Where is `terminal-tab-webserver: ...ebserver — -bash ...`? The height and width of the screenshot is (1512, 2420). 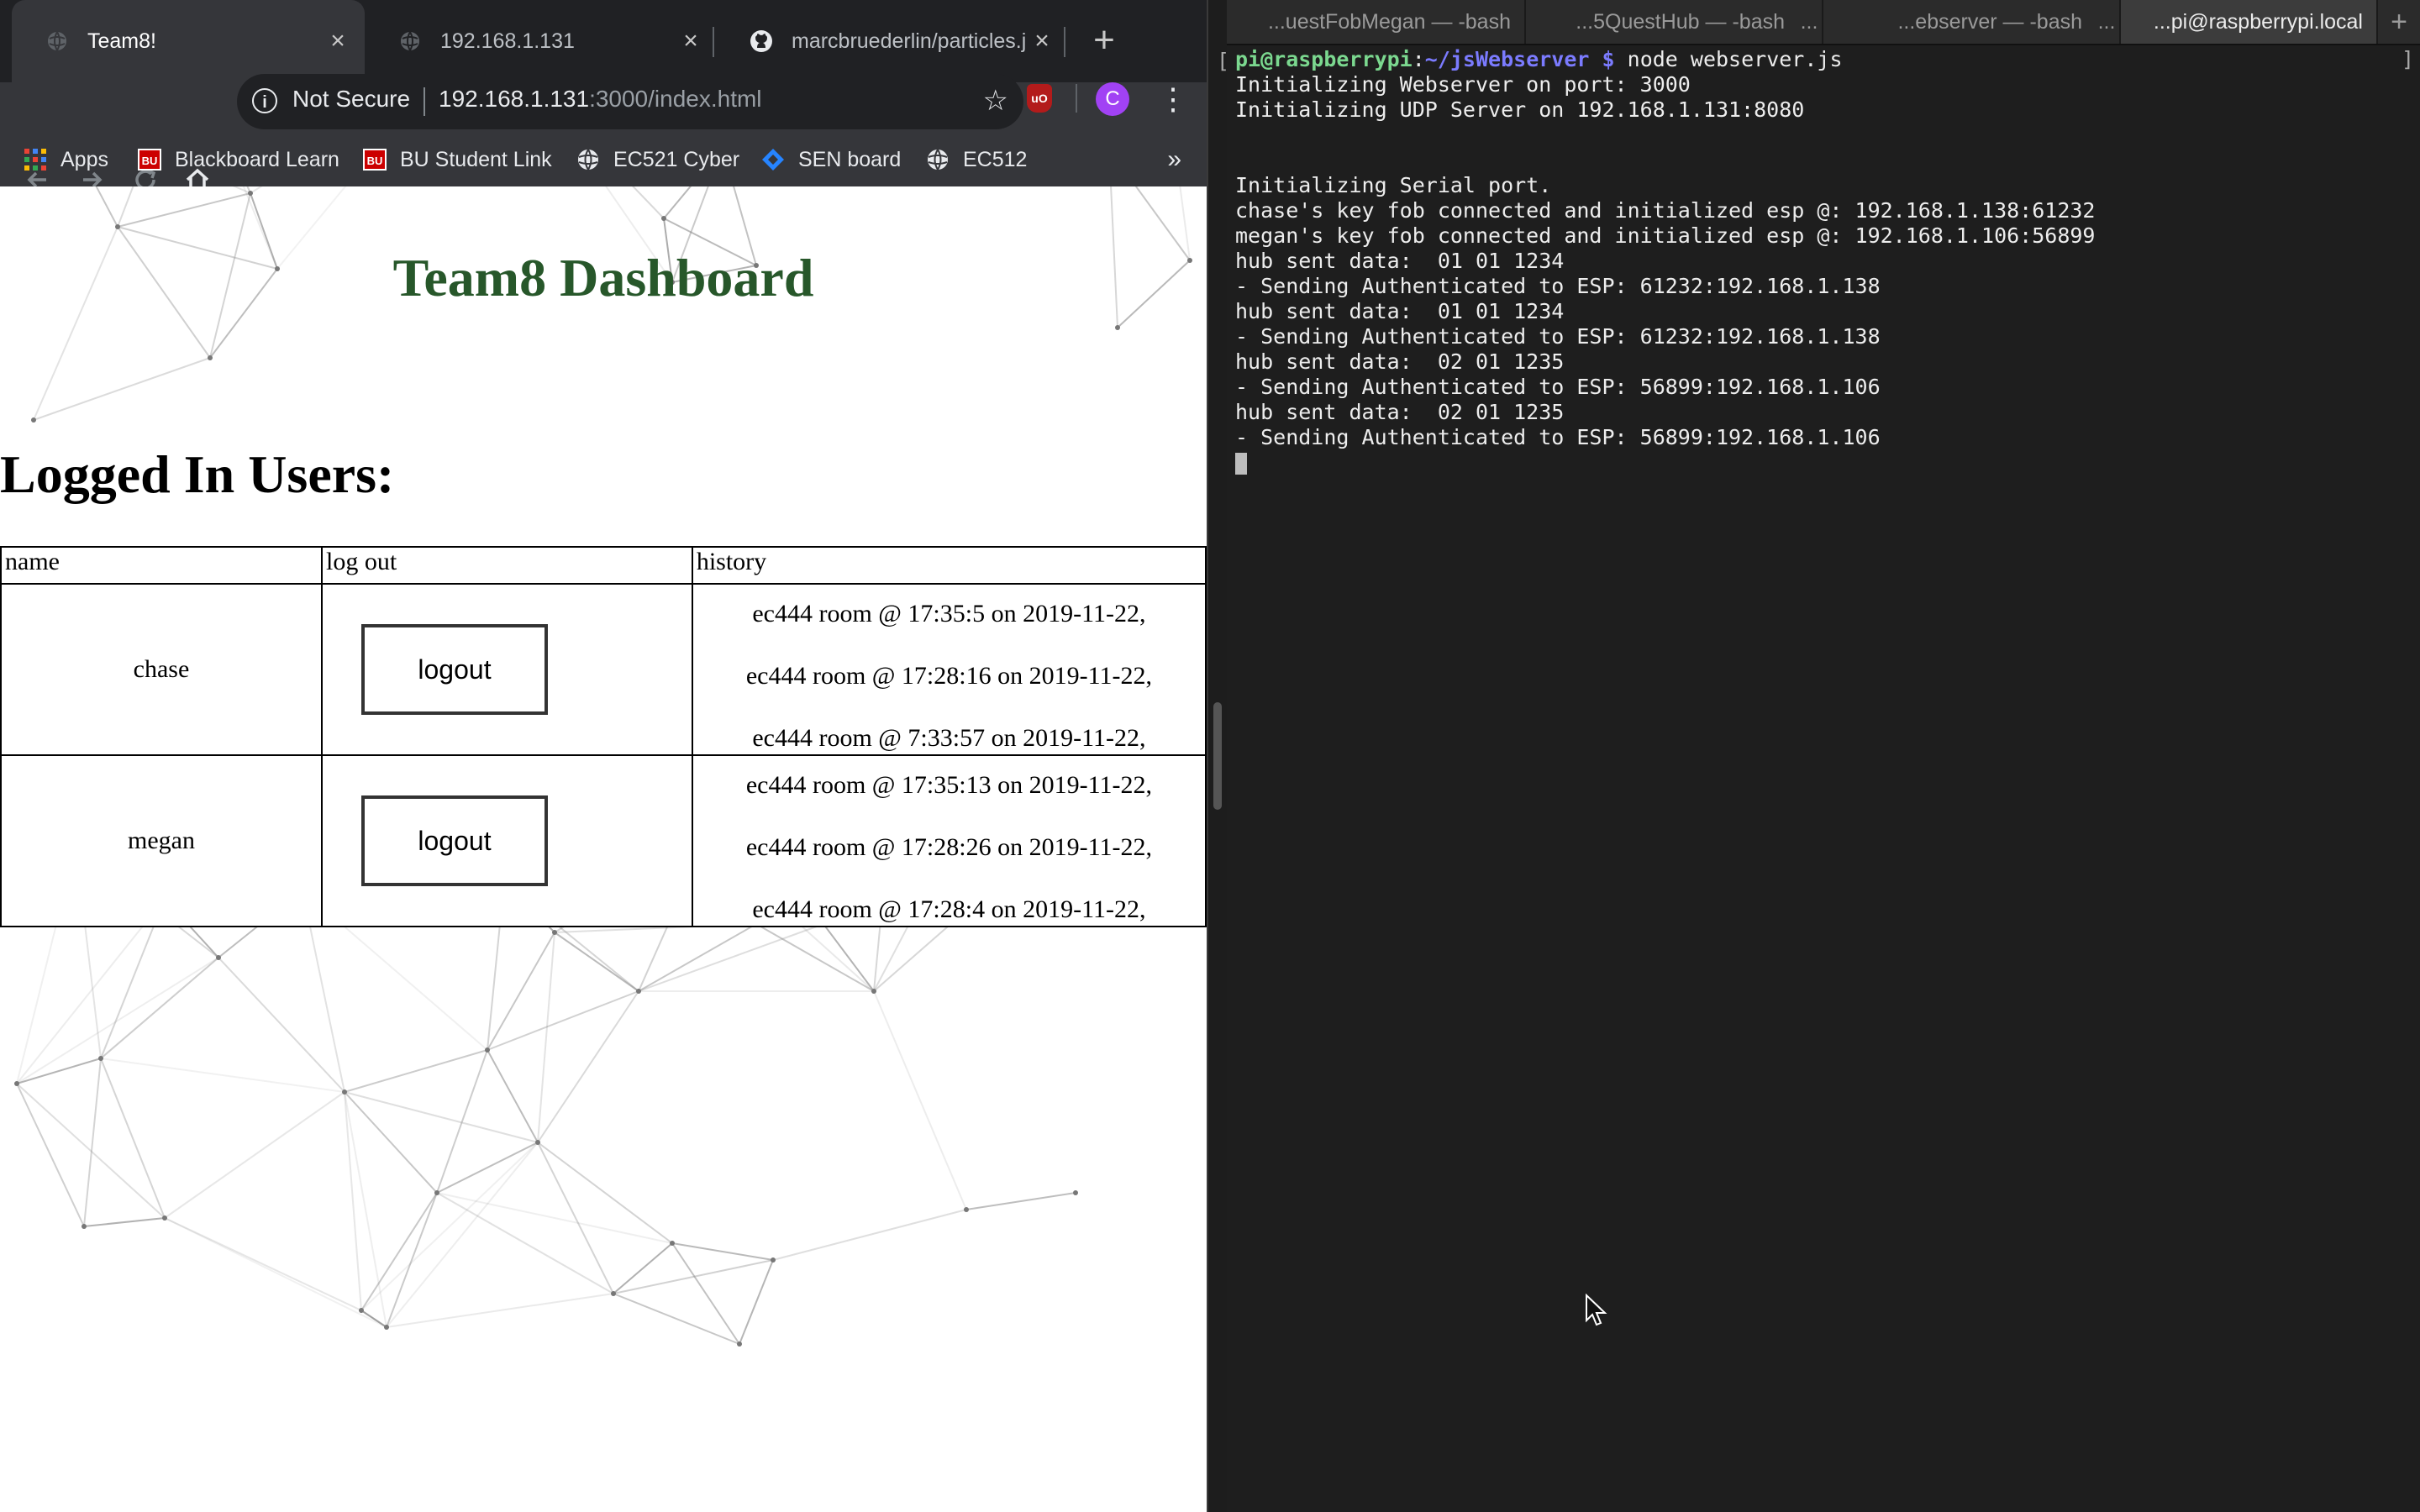 terminal-tab-webserver: ...ebserver — -bash ... is located at coordinates (1972, 22).